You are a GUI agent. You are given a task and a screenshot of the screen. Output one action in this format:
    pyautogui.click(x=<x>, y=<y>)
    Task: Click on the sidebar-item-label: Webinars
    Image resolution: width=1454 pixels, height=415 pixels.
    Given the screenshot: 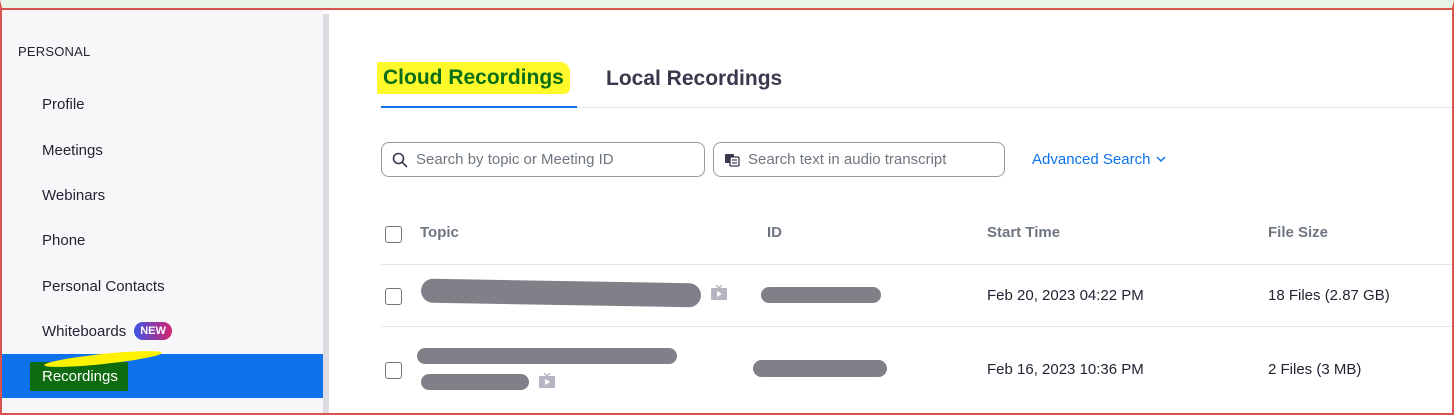 What is the action you would take?
    pyautogui.click(x=74, y=195)
    